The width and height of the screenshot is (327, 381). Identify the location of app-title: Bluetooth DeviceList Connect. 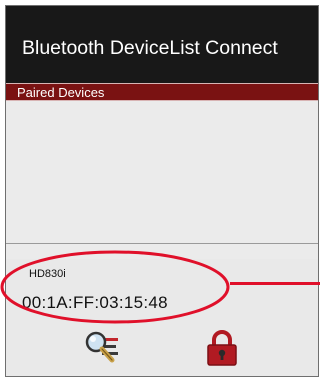
(150, 48).